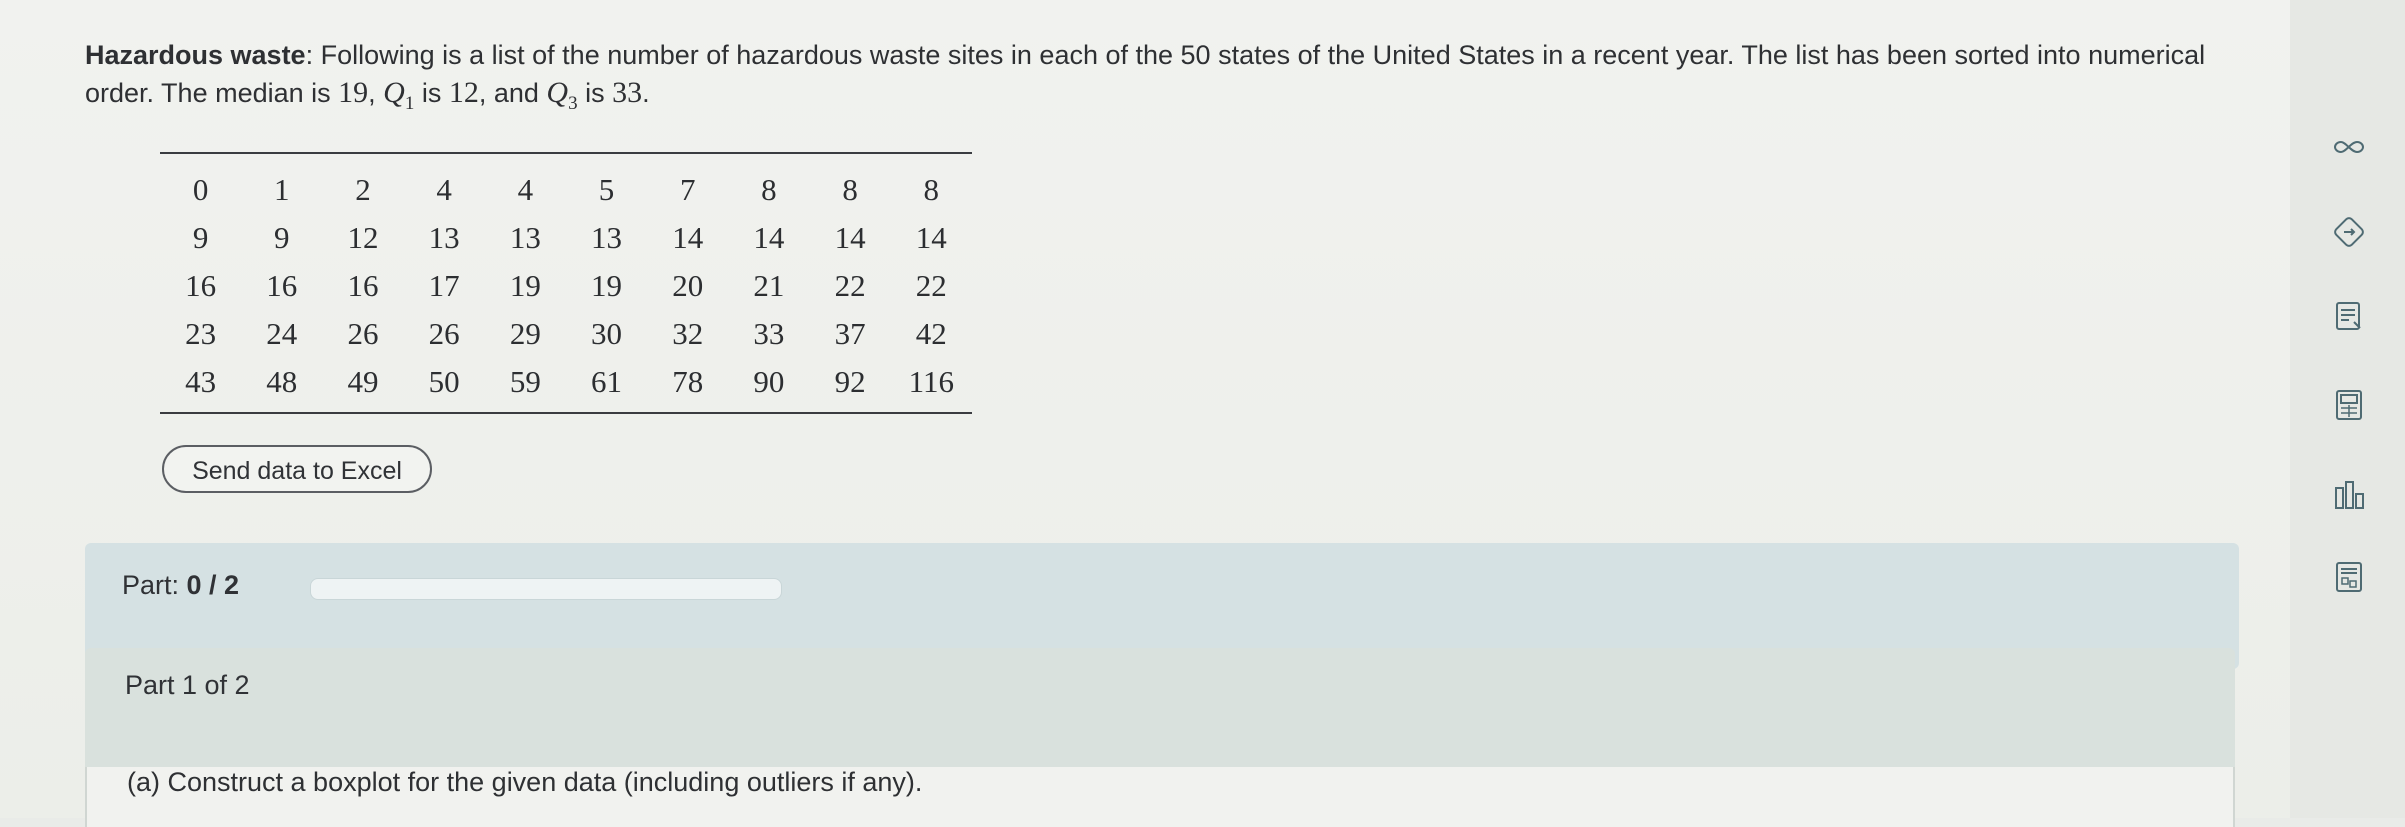 The image size is (2405, 827). I want to click on part1-header: Part 1 of 2, so click(1160, 708).